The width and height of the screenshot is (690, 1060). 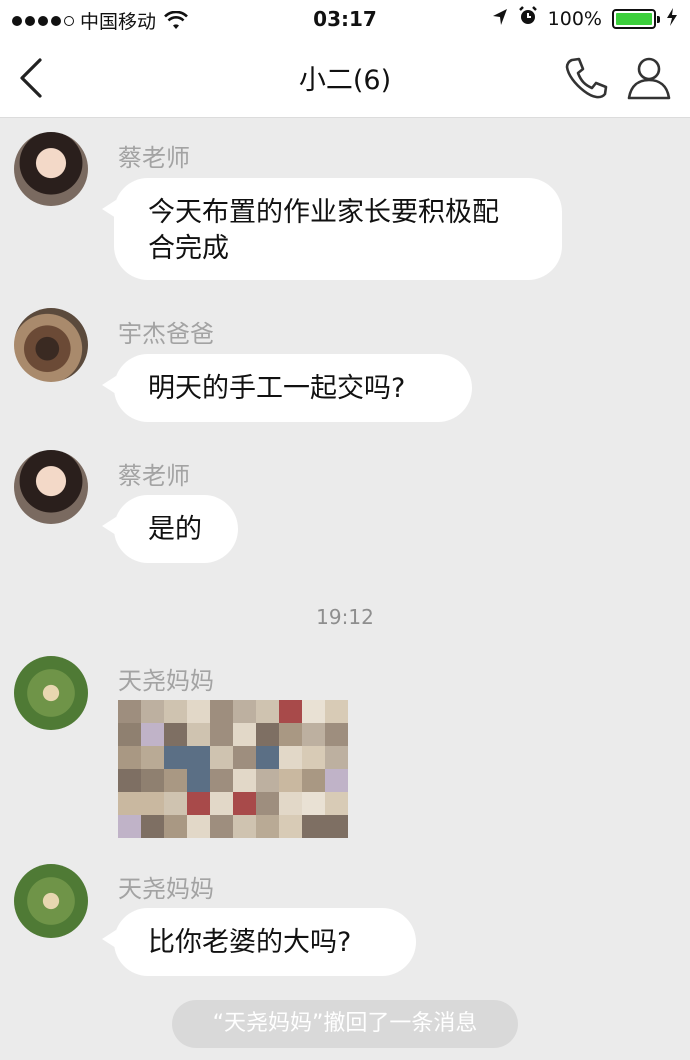 What do you see at coordinates (345, 78) in the screenshot?
I see `nav-bar: 小二(6)` at bounding box center [345, 78].